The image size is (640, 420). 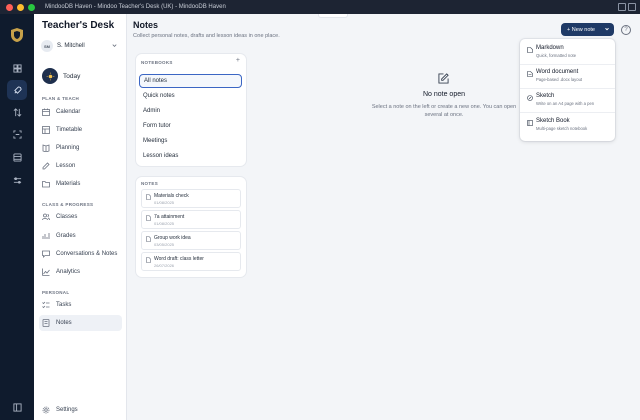 What do you see at coordinates (17, 90) in the screenshot?
I see `teaching-rocket-icon` at bounding box center [17, 90].